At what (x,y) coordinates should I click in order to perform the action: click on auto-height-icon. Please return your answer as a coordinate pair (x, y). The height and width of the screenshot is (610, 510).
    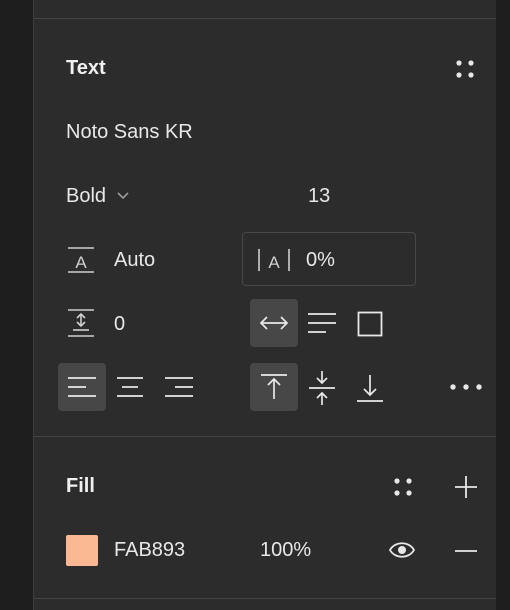
    Looking at the image, I should click on (322, 323).